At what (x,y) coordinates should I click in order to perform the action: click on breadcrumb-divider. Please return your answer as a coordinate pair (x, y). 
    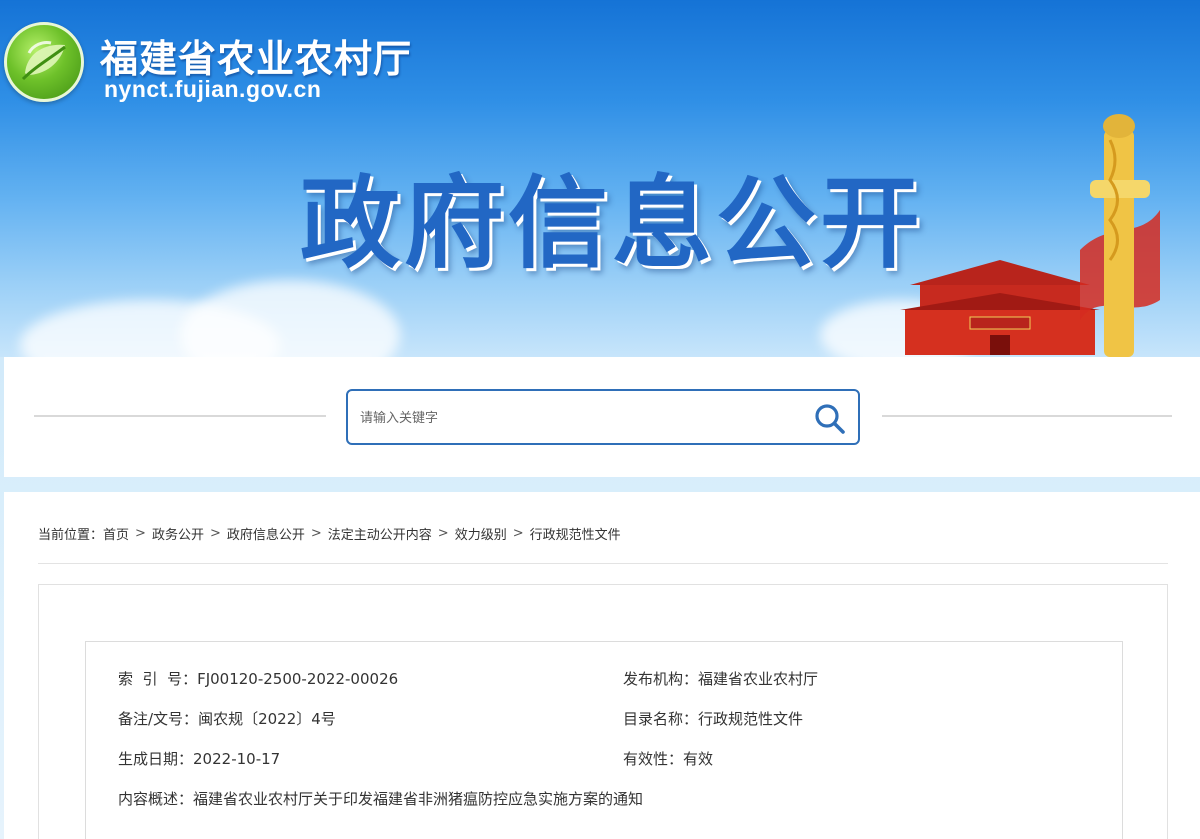
    Looking at the image, I should click on (603, 563).